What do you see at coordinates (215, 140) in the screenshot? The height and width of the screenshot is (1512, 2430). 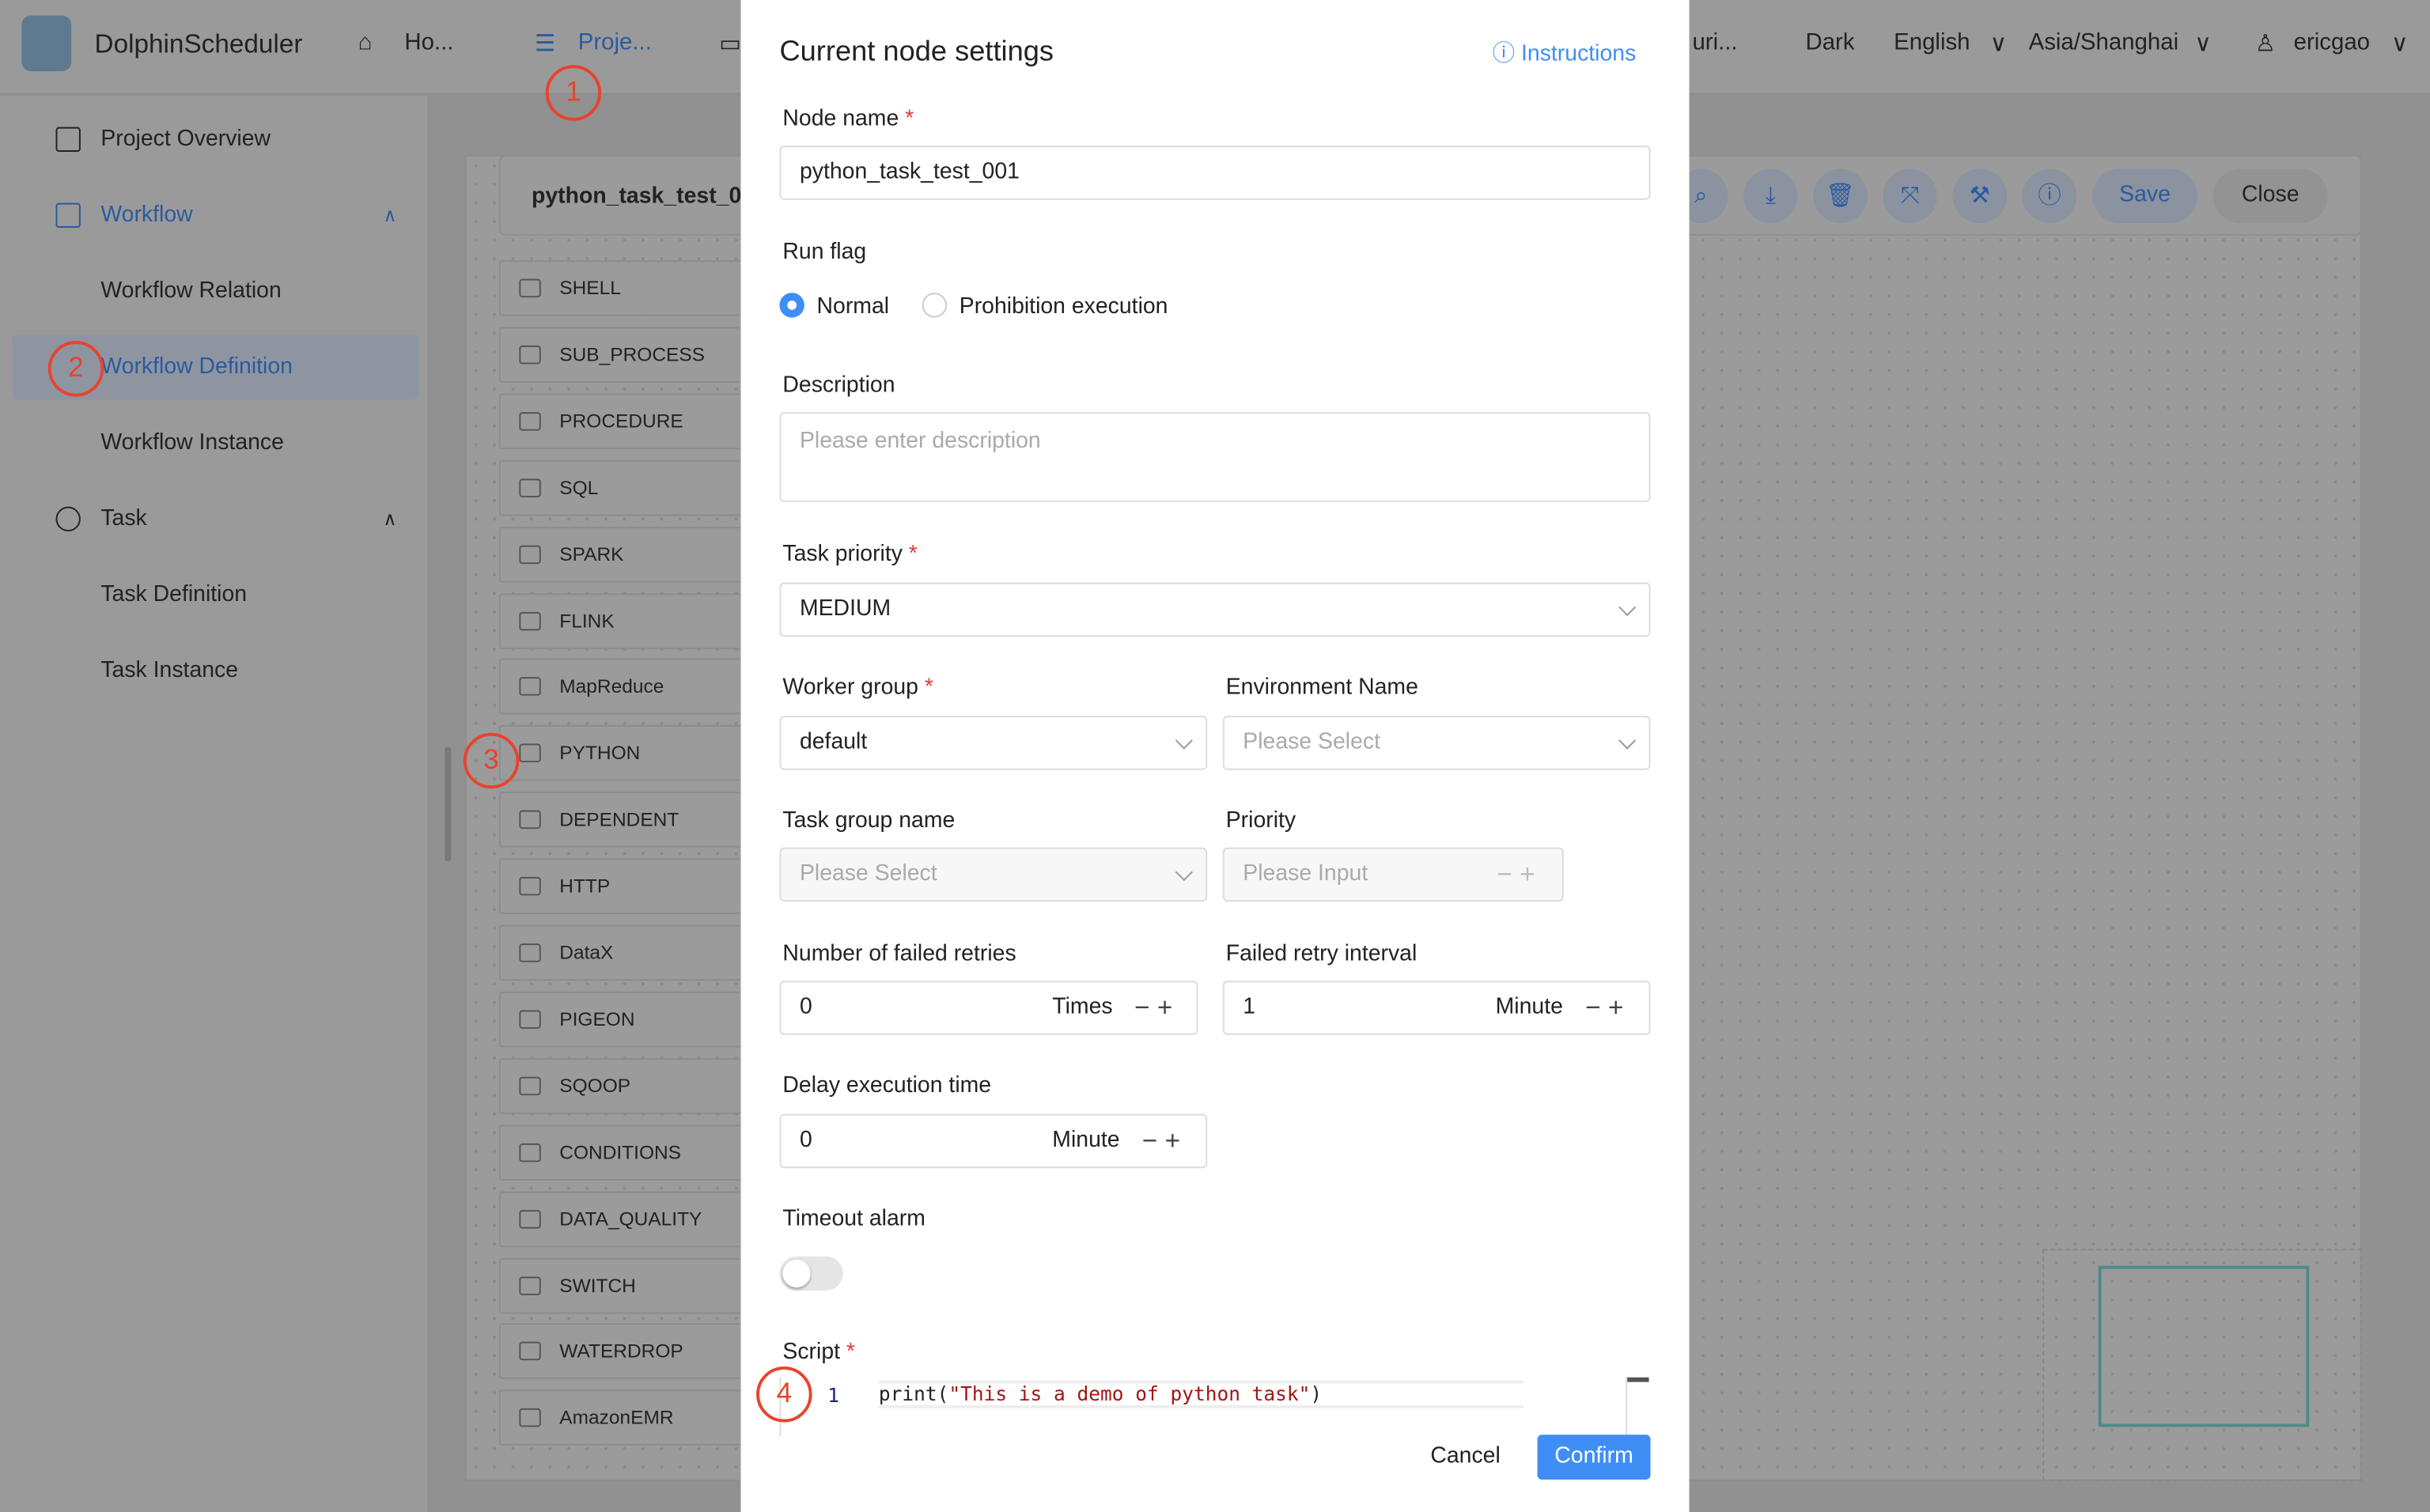 I see `sidebar-item-project-overview: Project Overview` at bounding box center [215, 140].